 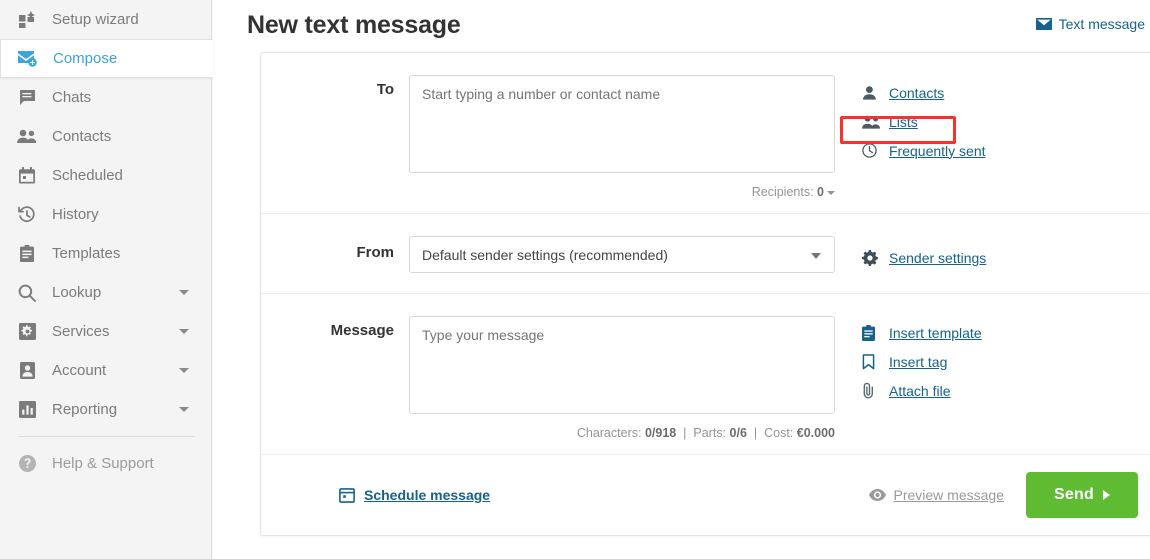 I want to click on send-button: Send, so click(x=1082, y=495).